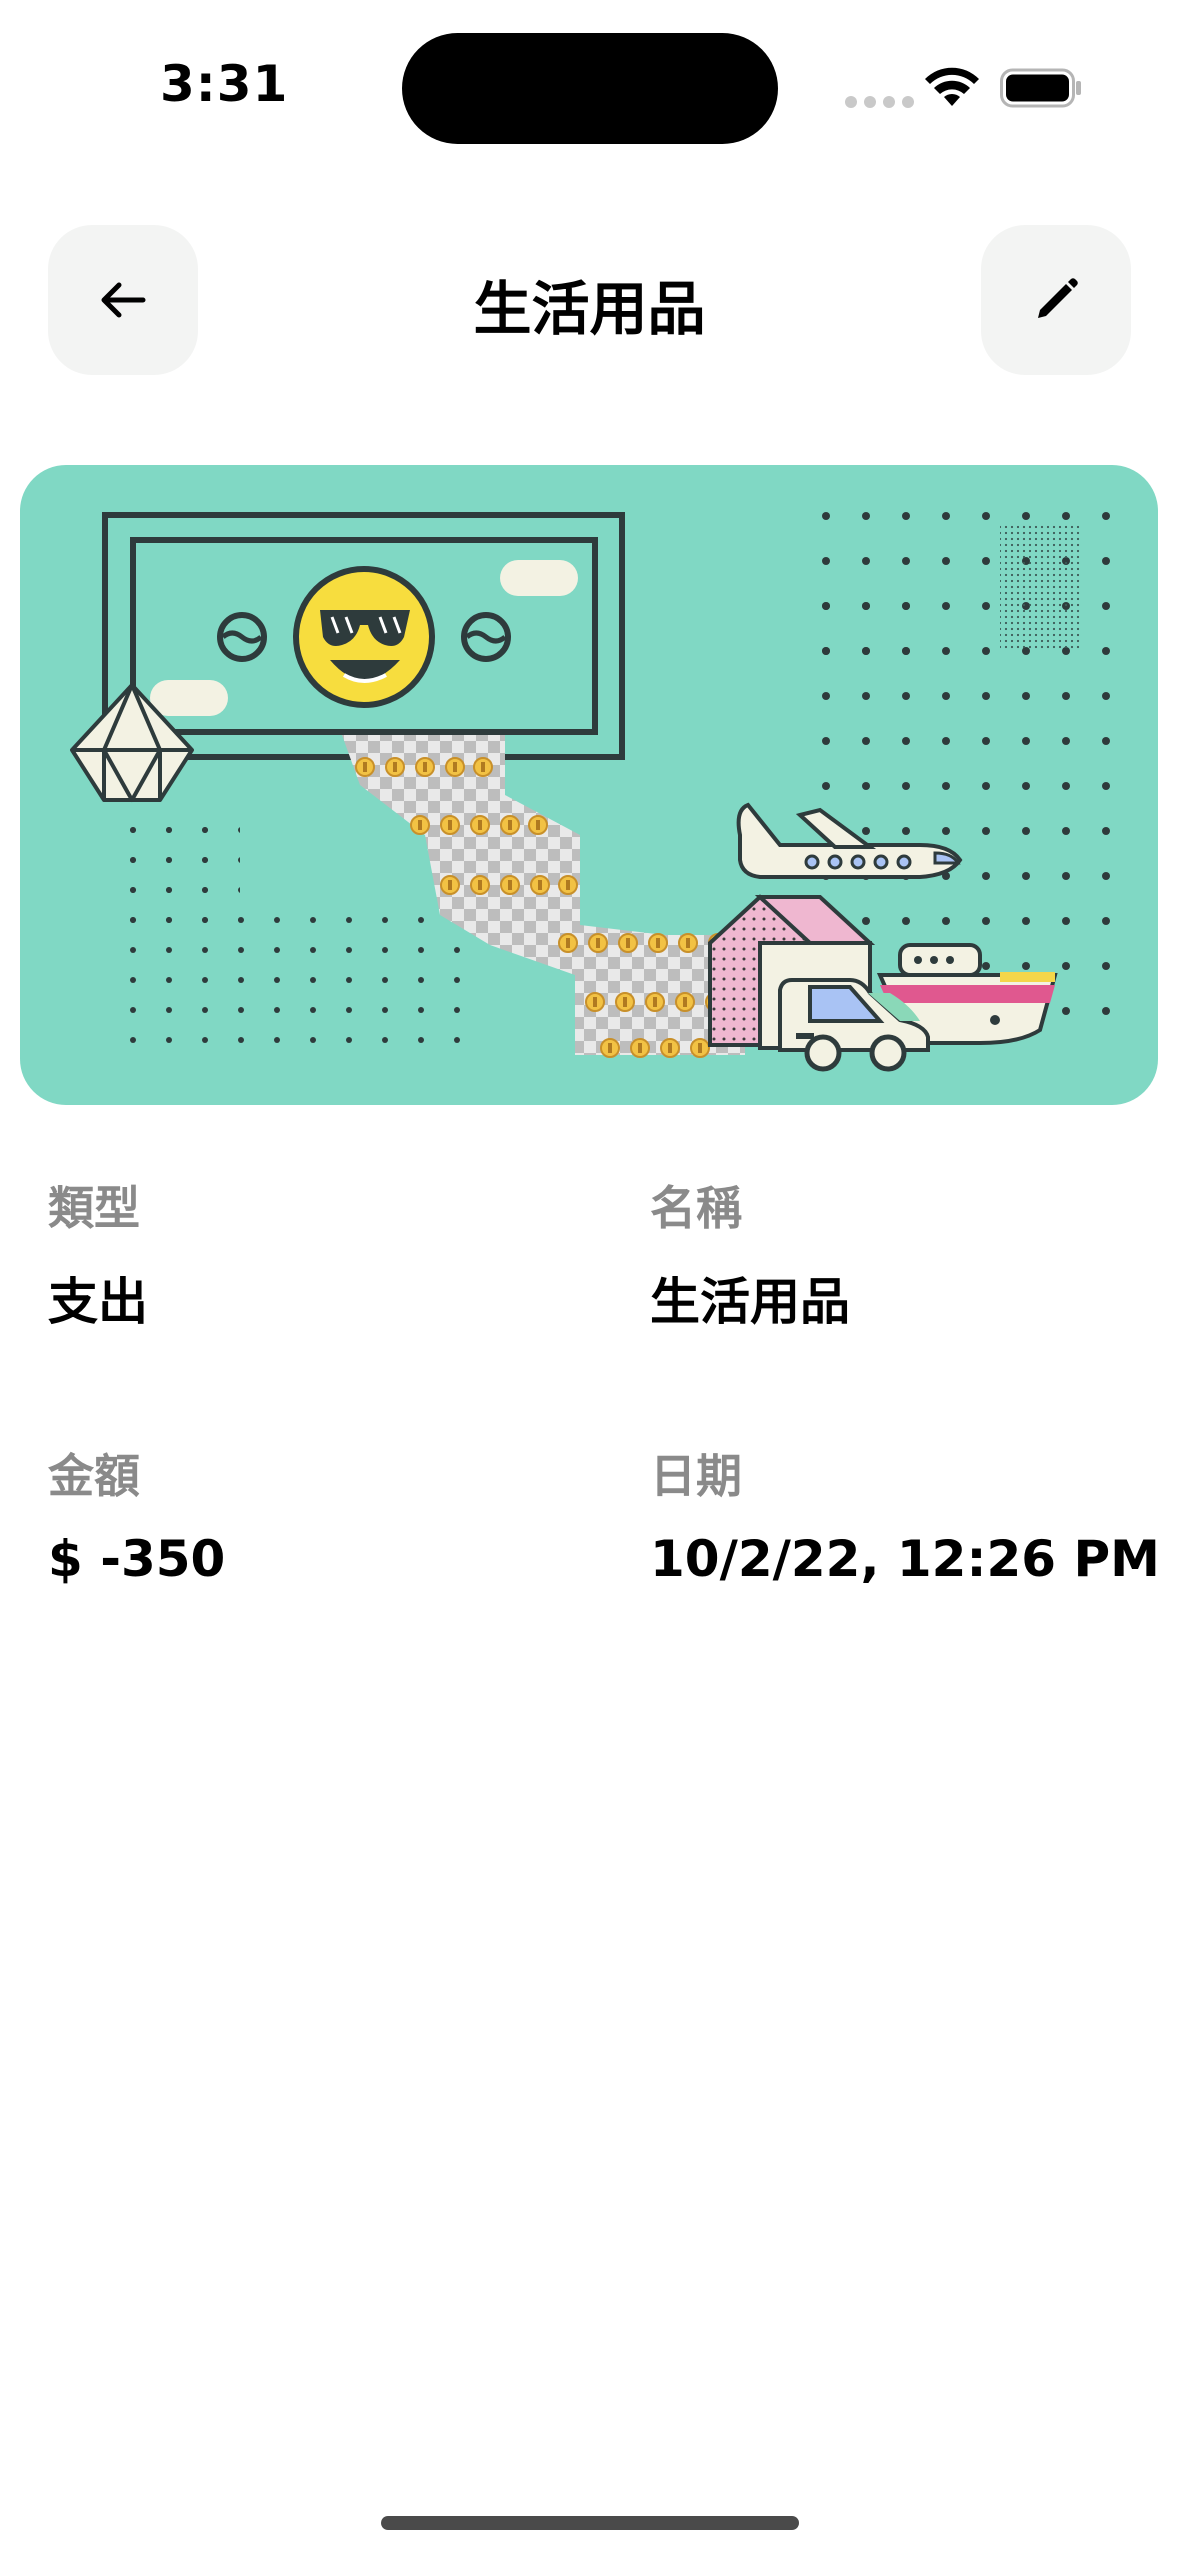 Image resolution: width=1179 pixels, height=2556 pixels. Describe the element at coordinates (590, 2523) in the screenshot. I see `home-indicator` at that location.